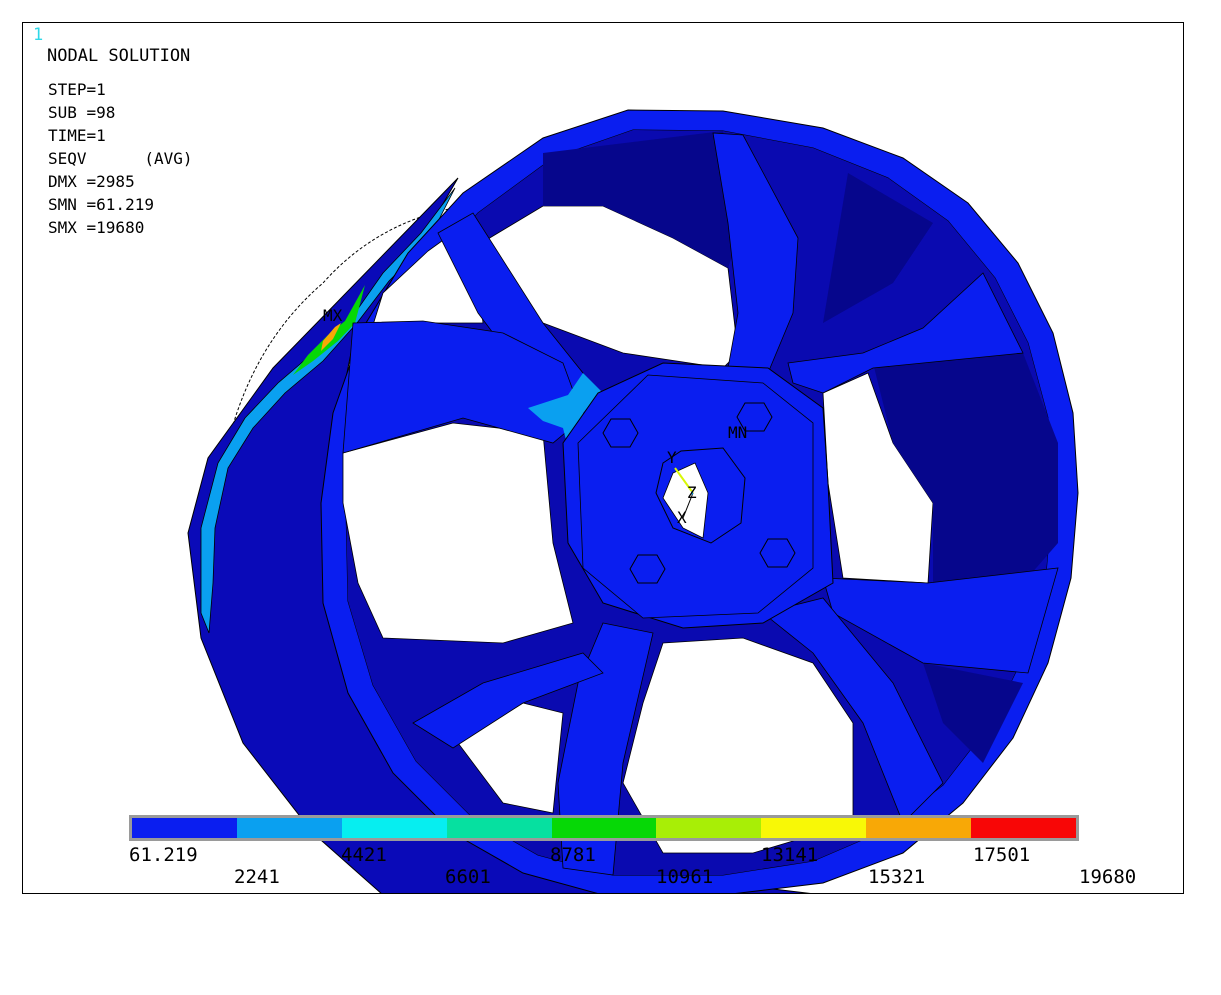 The image size is (1221, 995). What do you see at coordinates (737, 432) in the screenshot?
I see `mn-marker: MN` at bounding box center [737, 432].